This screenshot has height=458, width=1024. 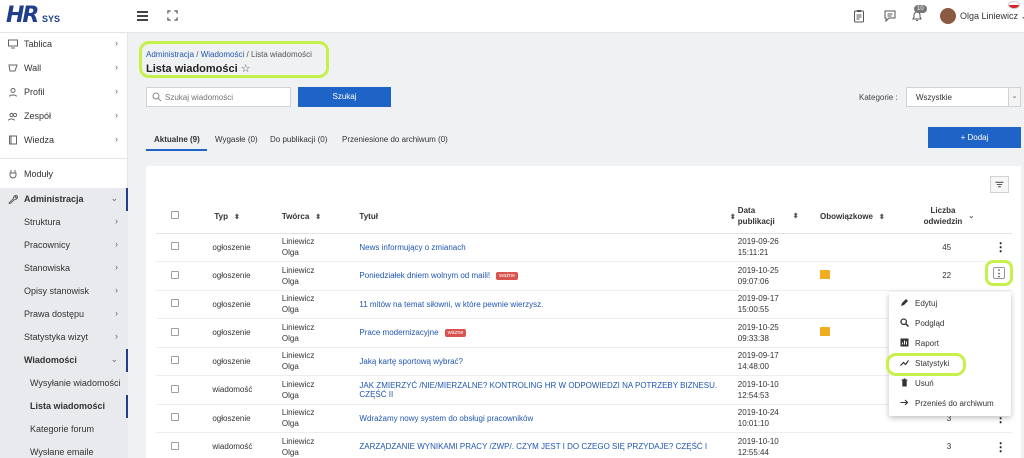 What do you see at coordinates (859, 16) in the screenshot?
I see `clipboard-icon` at bounding box center [859, 16].